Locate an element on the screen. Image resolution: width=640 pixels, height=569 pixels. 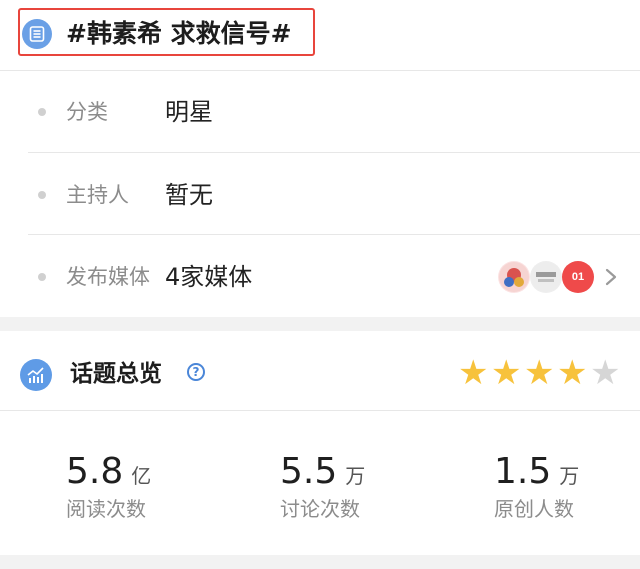
media-label: 发布媒体 is located at coordinates (108, 277).